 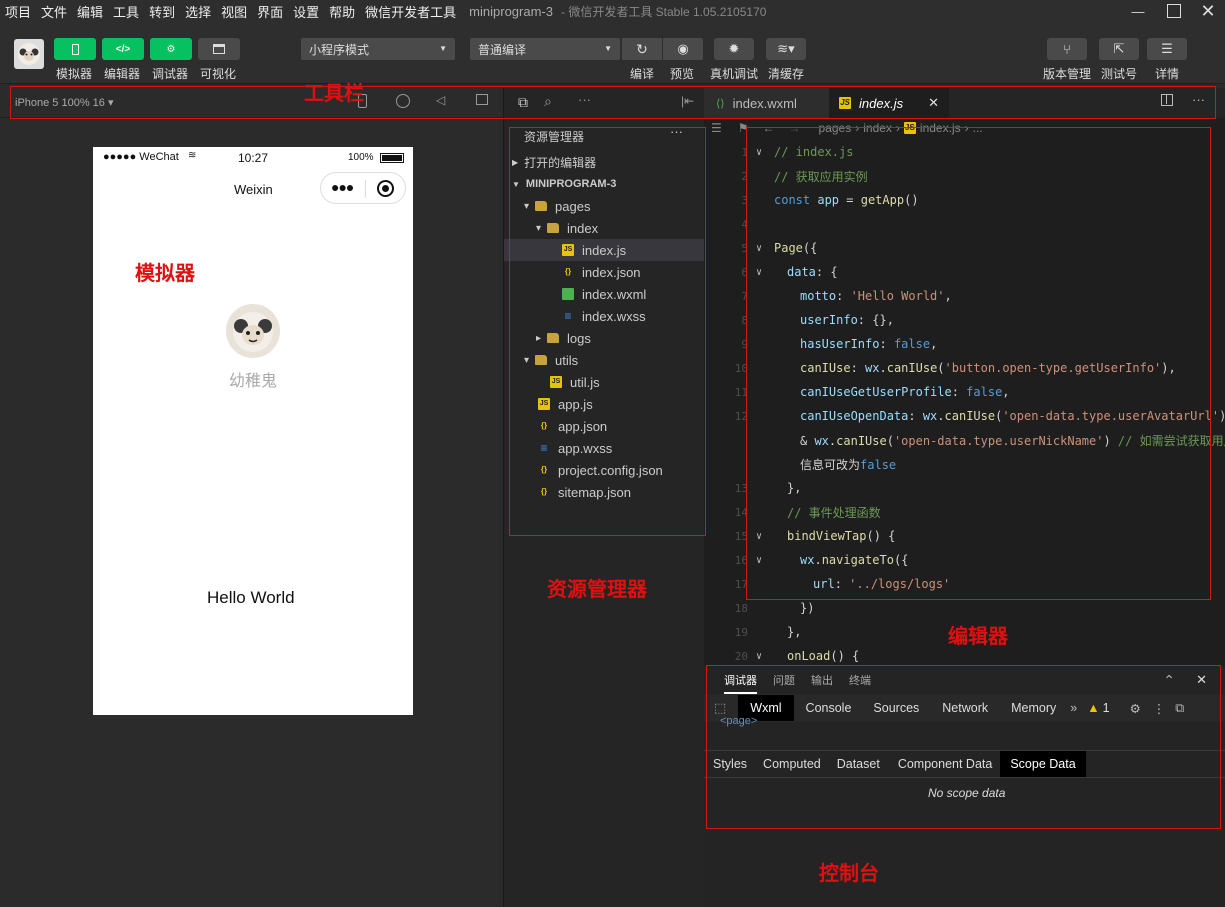 I want to click on compile-button: ↻, so click(x=642, y=49).